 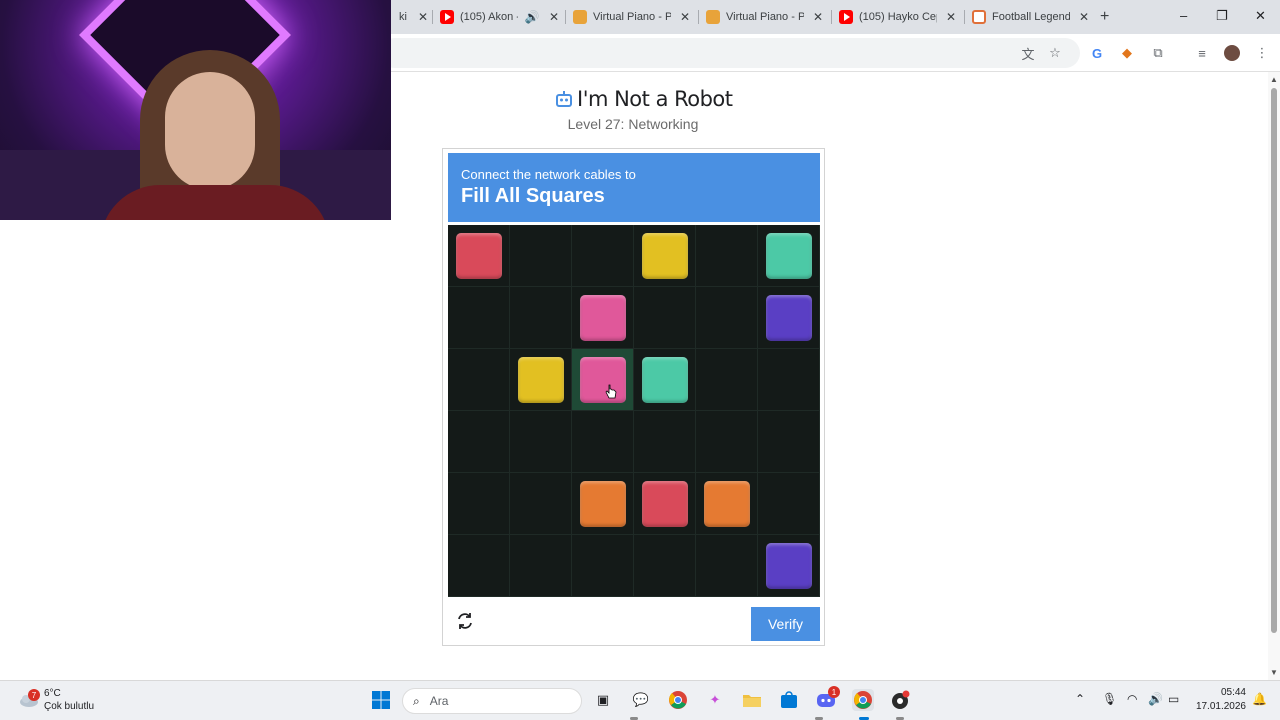 I want to click on microphone-icon: 🎙, so click(x=1109, y=699).